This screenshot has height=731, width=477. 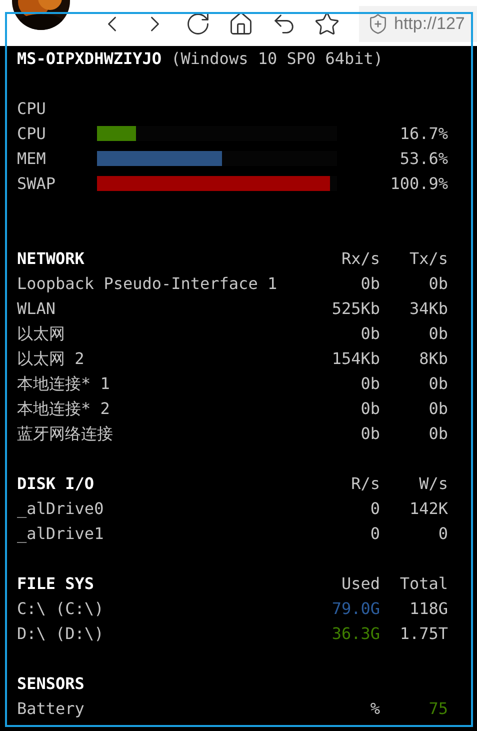 What do you see at coordinates (433, 358) in the screenshot?
I see `value-cell: 8Kb` at bounding box center [433, 358].